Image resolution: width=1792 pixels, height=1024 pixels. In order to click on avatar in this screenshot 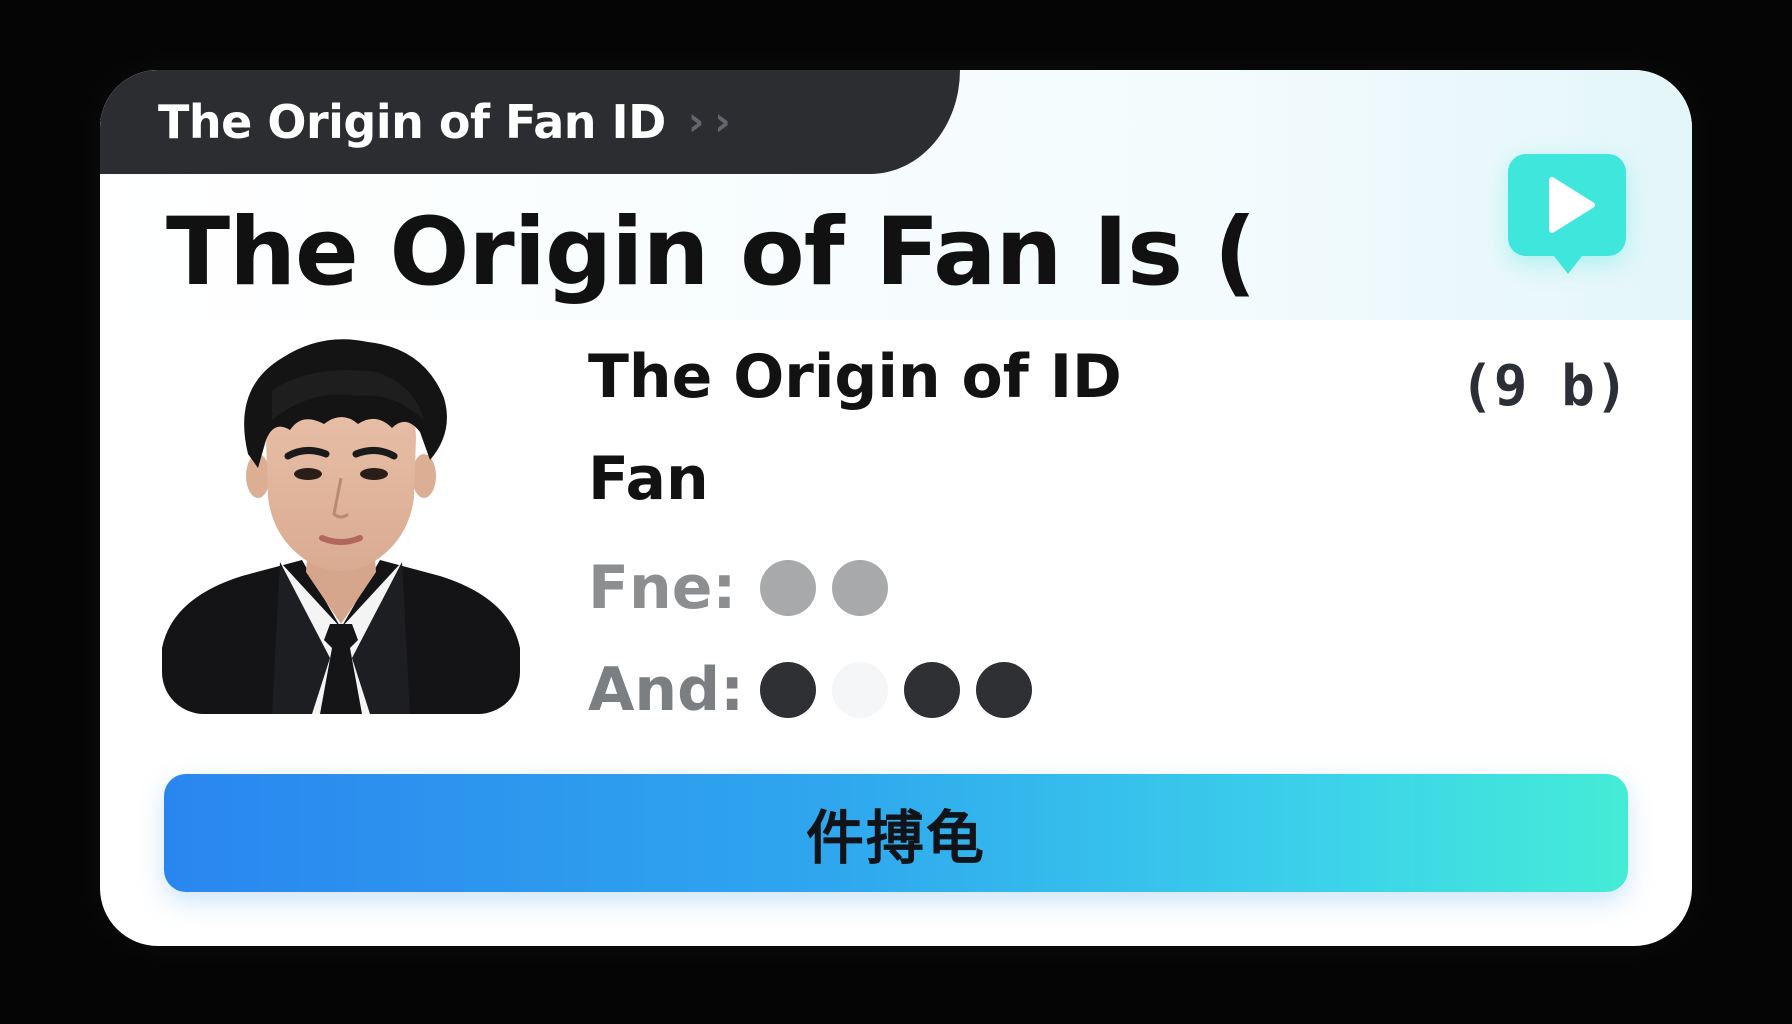, I will do `click(341, 521)`.